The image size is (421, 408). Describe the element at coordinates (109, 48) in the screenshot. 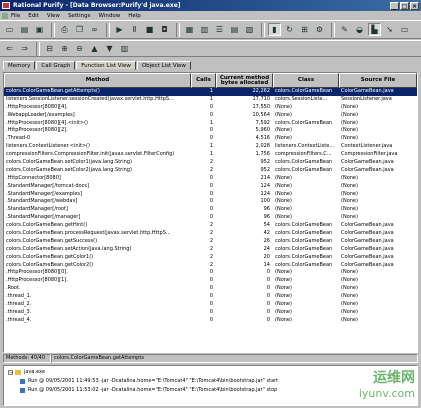

I see `down-icon: ▼` at that location.